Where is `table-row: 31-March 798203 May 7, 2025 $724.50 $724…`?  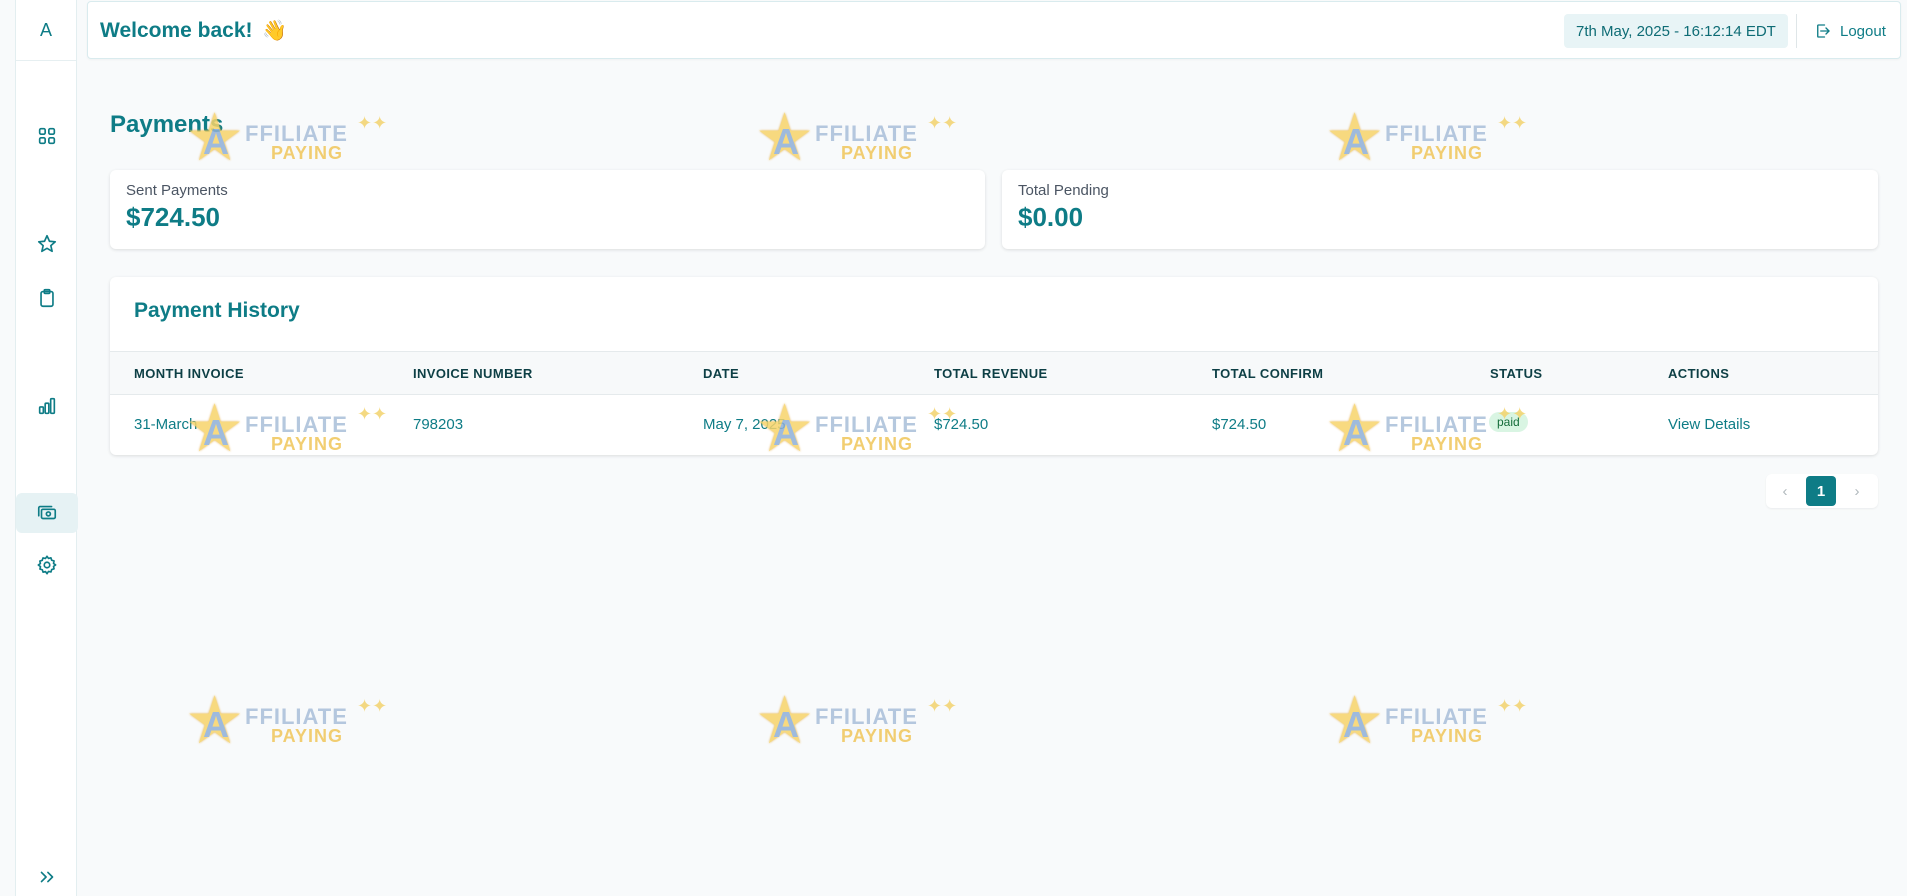 table-row: 31-March 798203 May 7, 2025 $724.50 $724… is located at coordinates (994, 425).